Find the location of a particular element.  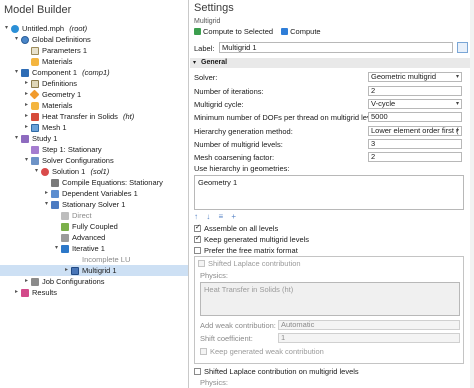

solcfg-node-icon is located at coordinates (35, 161).